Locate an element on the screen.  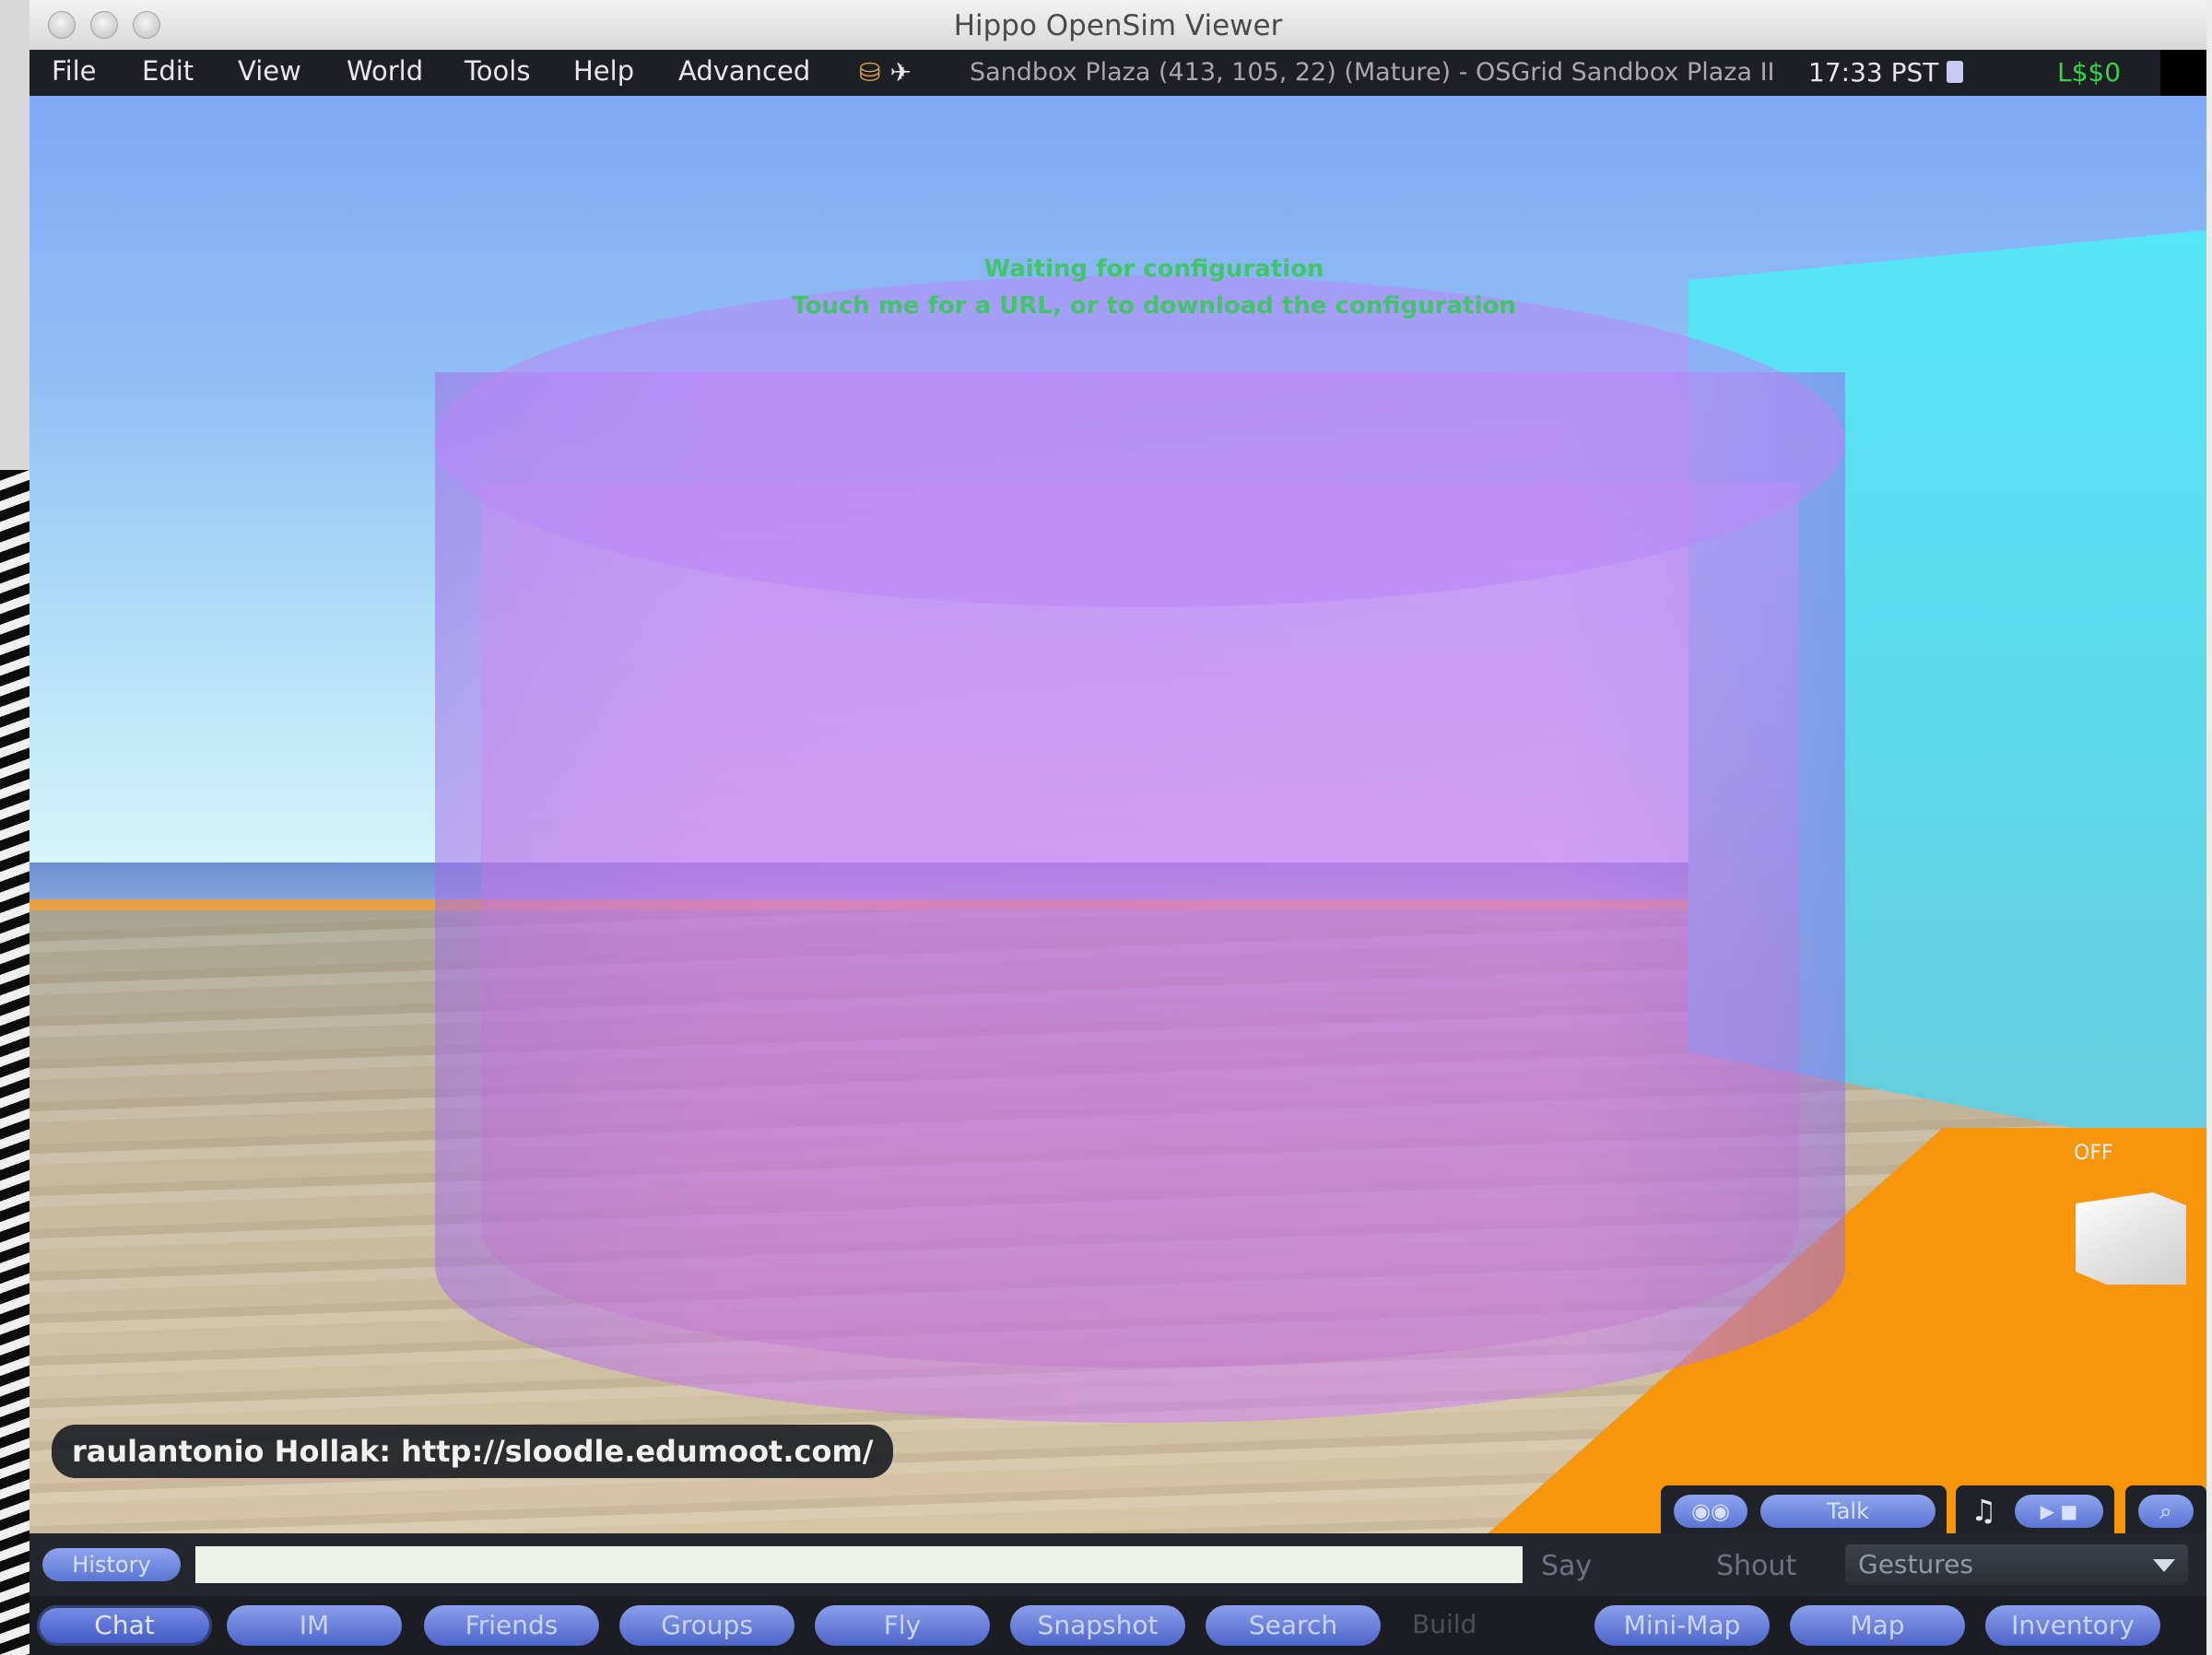
desktop-background-left is located at coordinates (14, 827).